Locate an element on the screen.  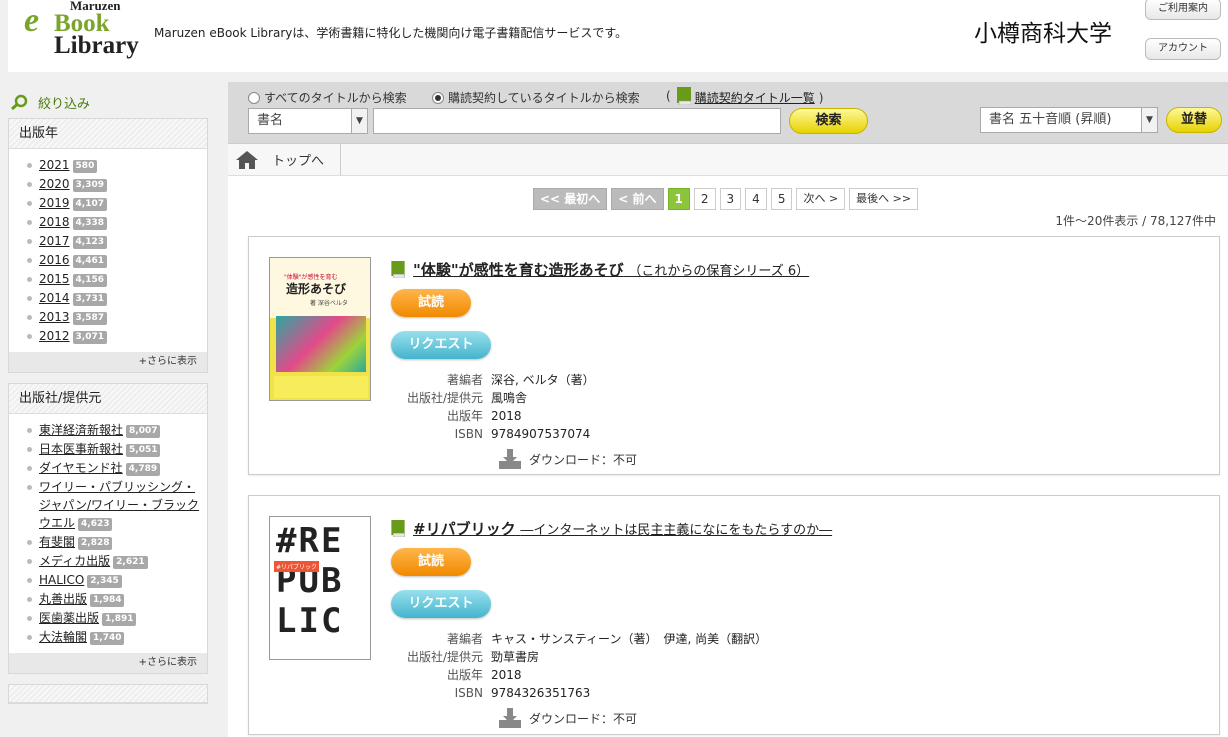
radio-all-titles: すべてのタイトルから検索 is located at coordinates (327, 97).